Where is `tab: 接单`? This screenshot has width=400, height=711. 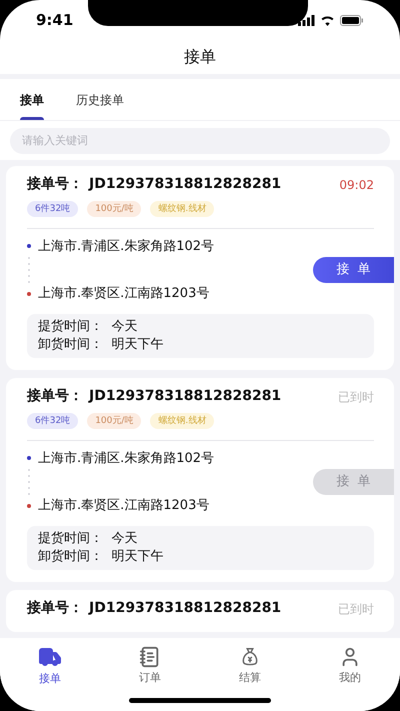
tab: 接单 is located at coordinates (32, 99).